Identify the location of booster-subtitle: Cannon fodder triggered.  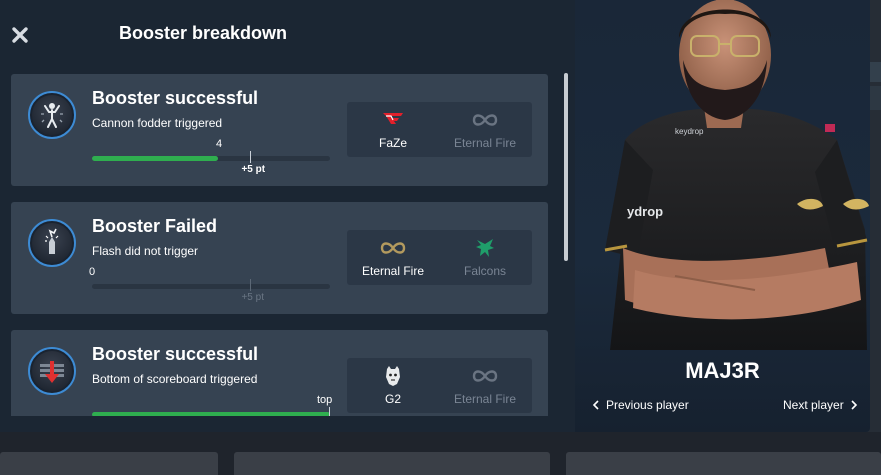
(157, 123).